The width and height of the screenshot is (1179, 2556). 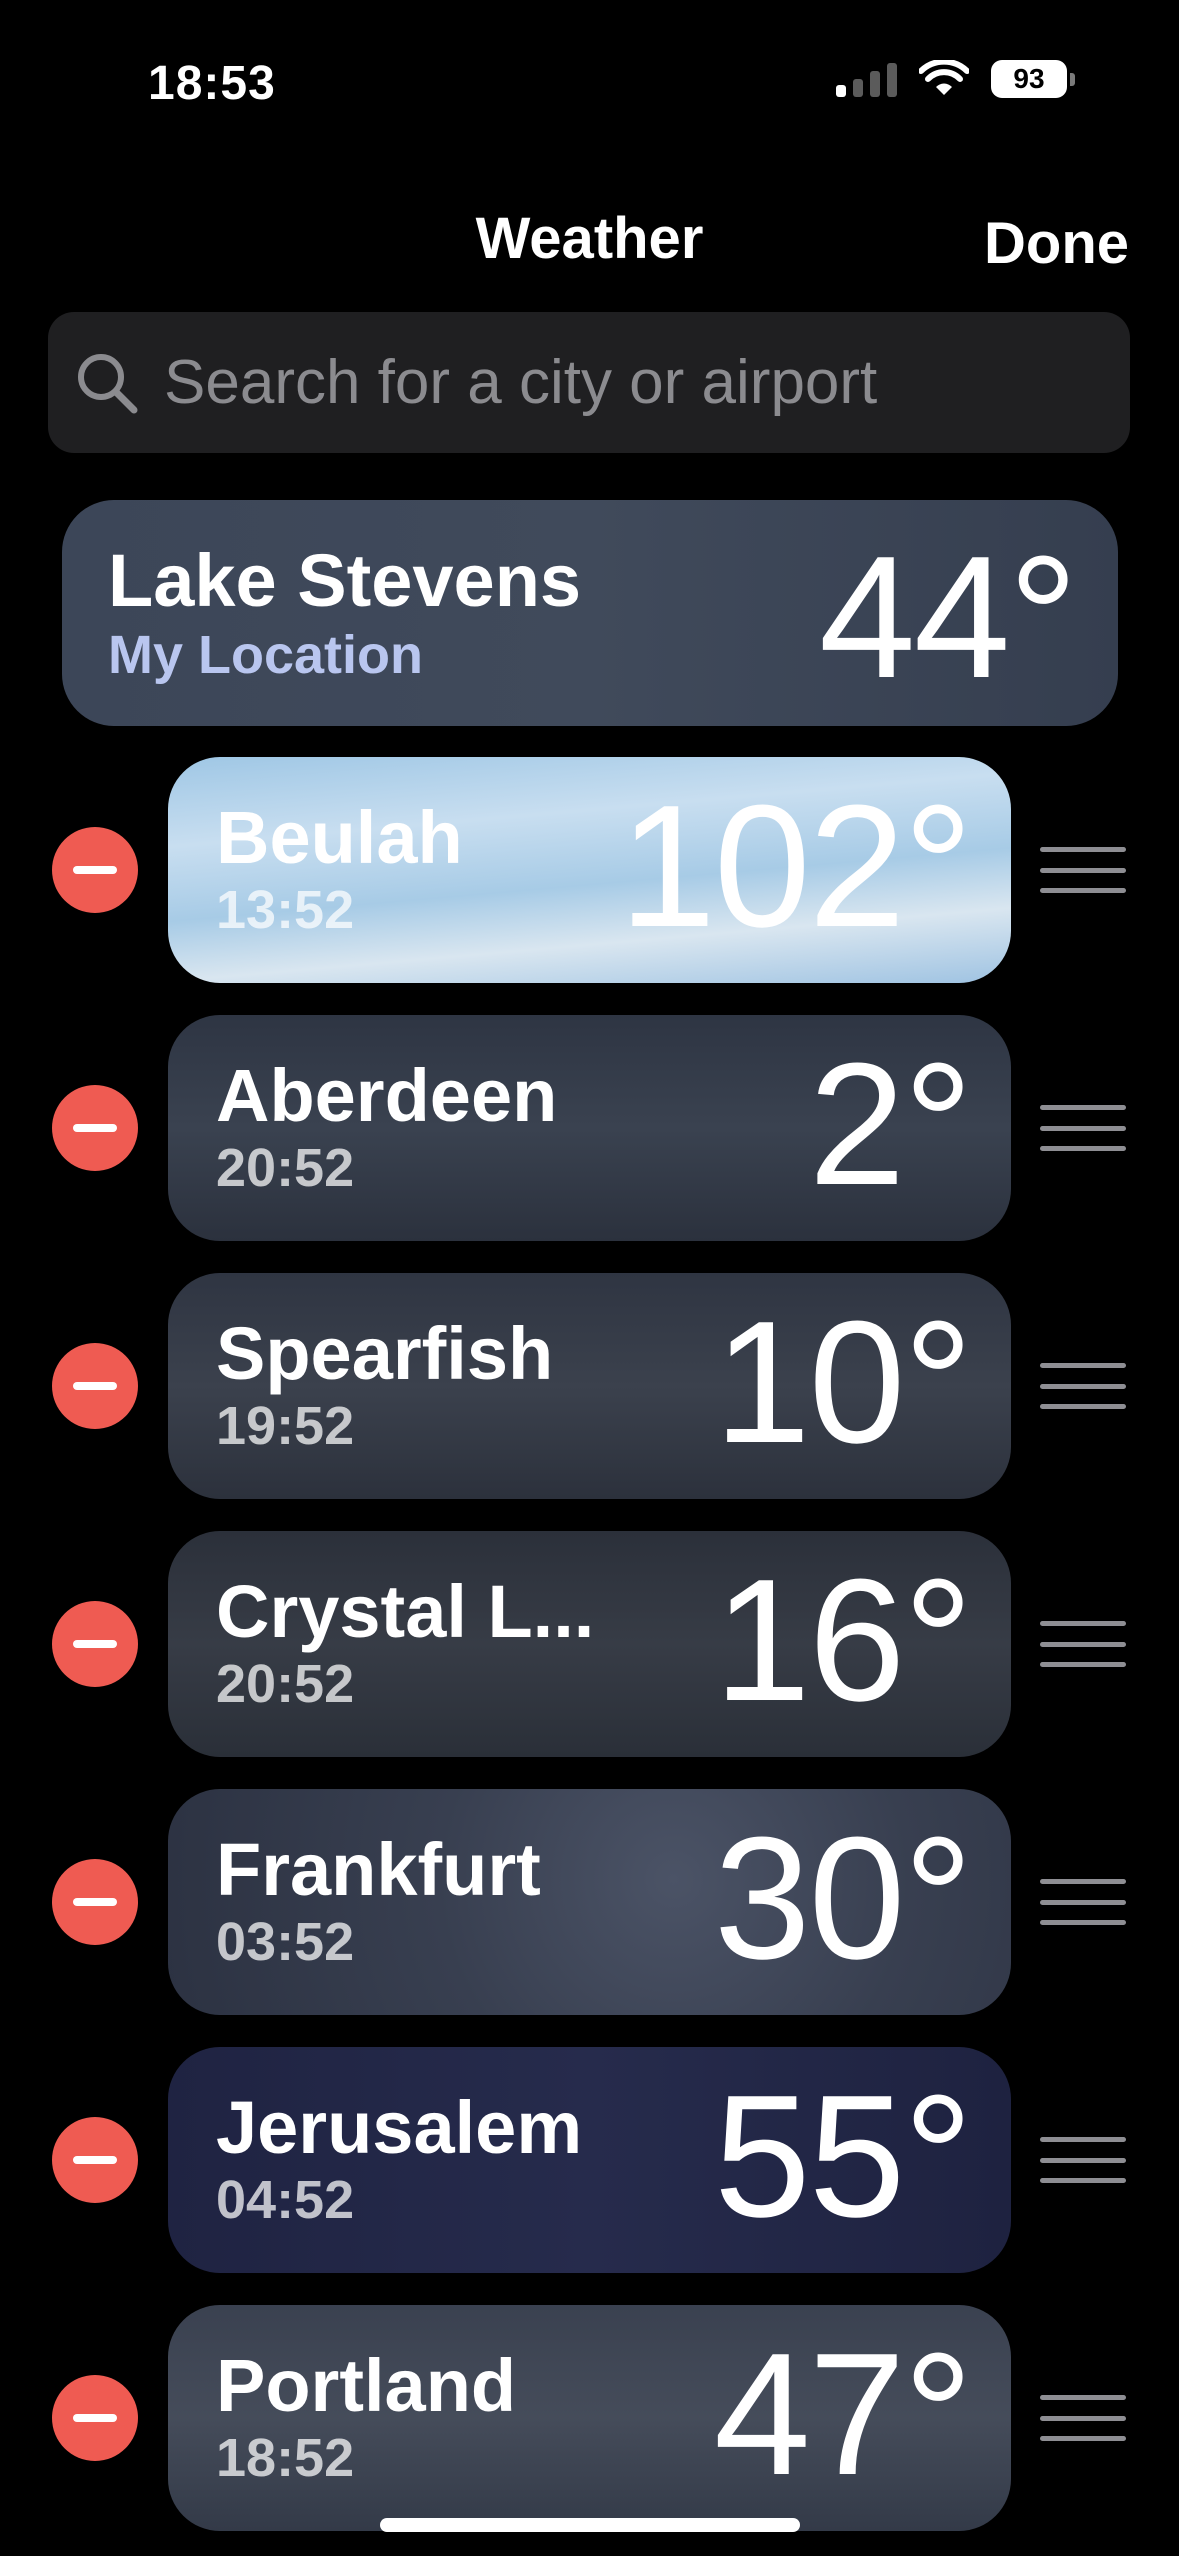 What do you see at coordinates (345, 580) in the screenshot?
I see `city-name: Lake Stevens` at bounding box center [345, 580].